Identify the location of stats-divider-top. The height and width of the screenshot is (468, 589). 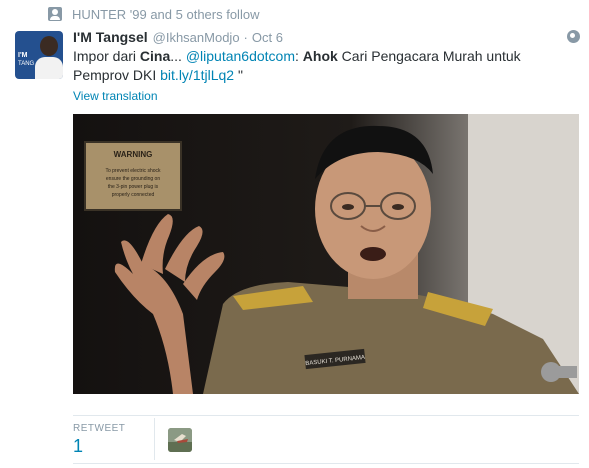
(326, 415).